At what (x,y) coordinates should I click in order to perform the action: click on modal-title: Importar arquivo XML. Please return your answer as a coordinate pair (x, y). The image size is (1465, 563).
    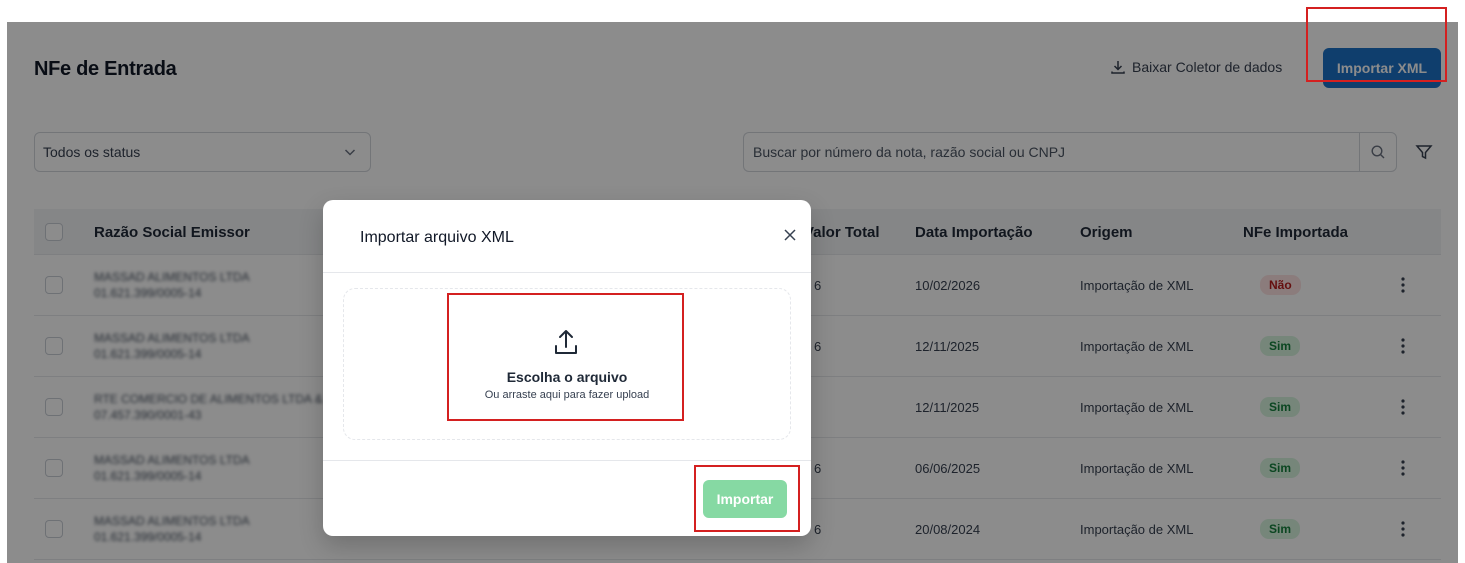
    Looking at the image, I should click on (437, 237).